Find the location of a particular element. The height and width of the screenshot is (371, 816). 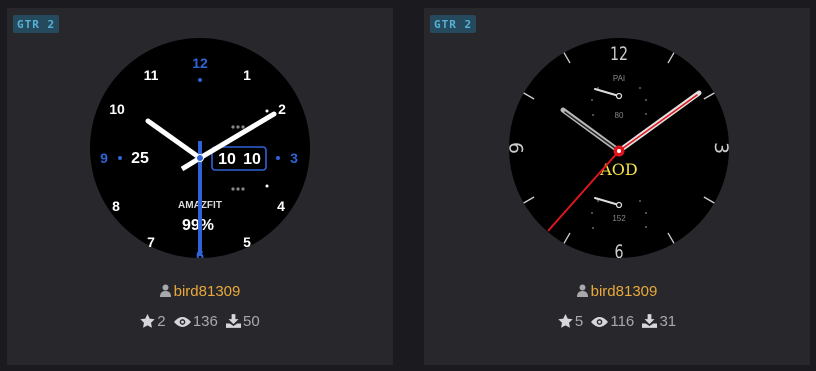

hour-numeral: 1 is located at coordinates (247, 75).